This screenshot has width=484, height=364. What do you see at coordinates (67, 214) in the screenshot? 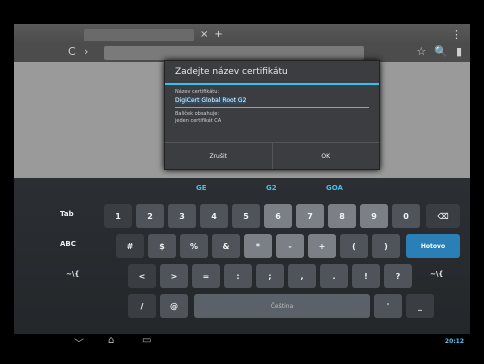
I see `tab-key: Tab` at bounding box center [67, 214].